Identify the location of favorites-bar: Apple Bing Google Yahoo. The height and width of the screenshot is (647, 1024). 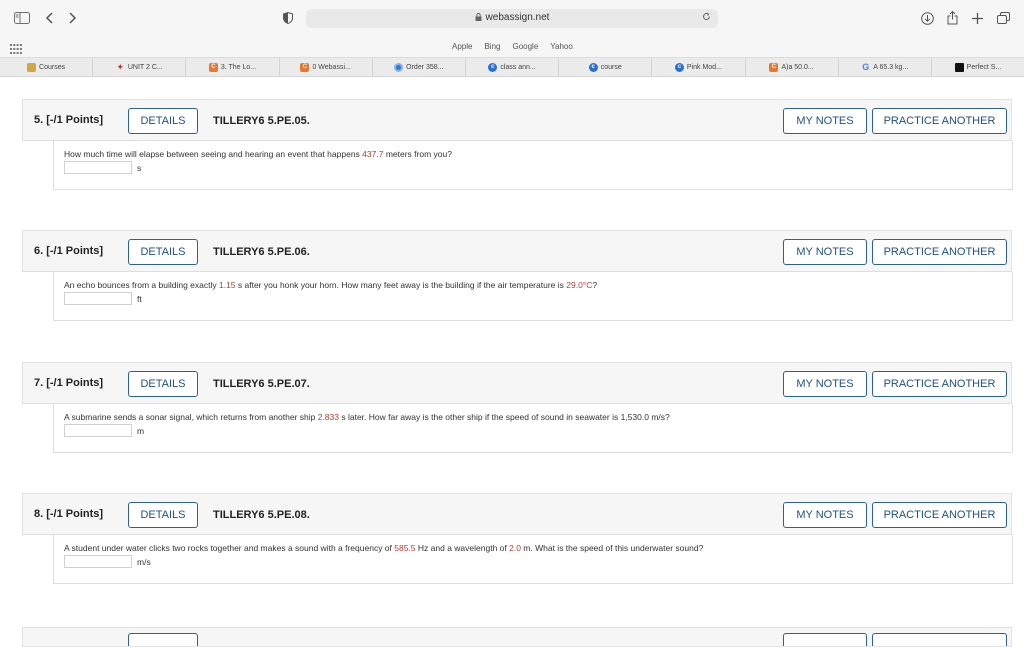
(512, 46).